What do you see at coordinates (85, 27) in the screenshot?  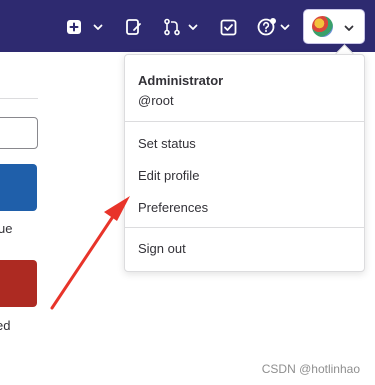 I see `create-new-button` at bounding box center [85, 27].